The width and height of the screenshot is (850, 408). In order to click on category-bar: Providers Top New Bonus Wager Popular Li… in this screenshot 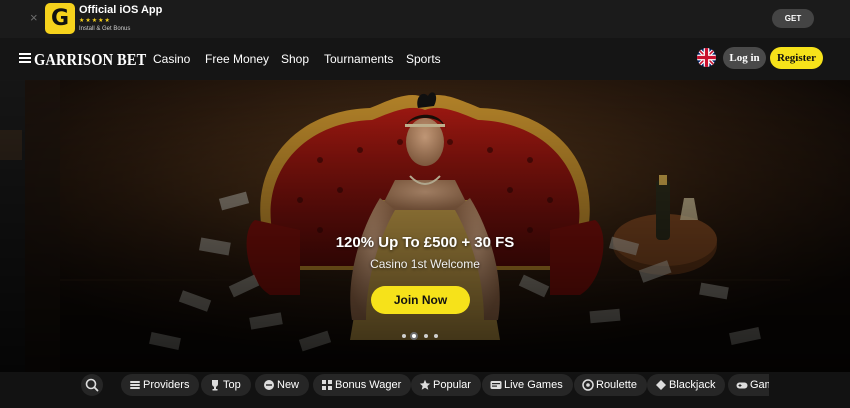, I will do `click(425, 390)`.